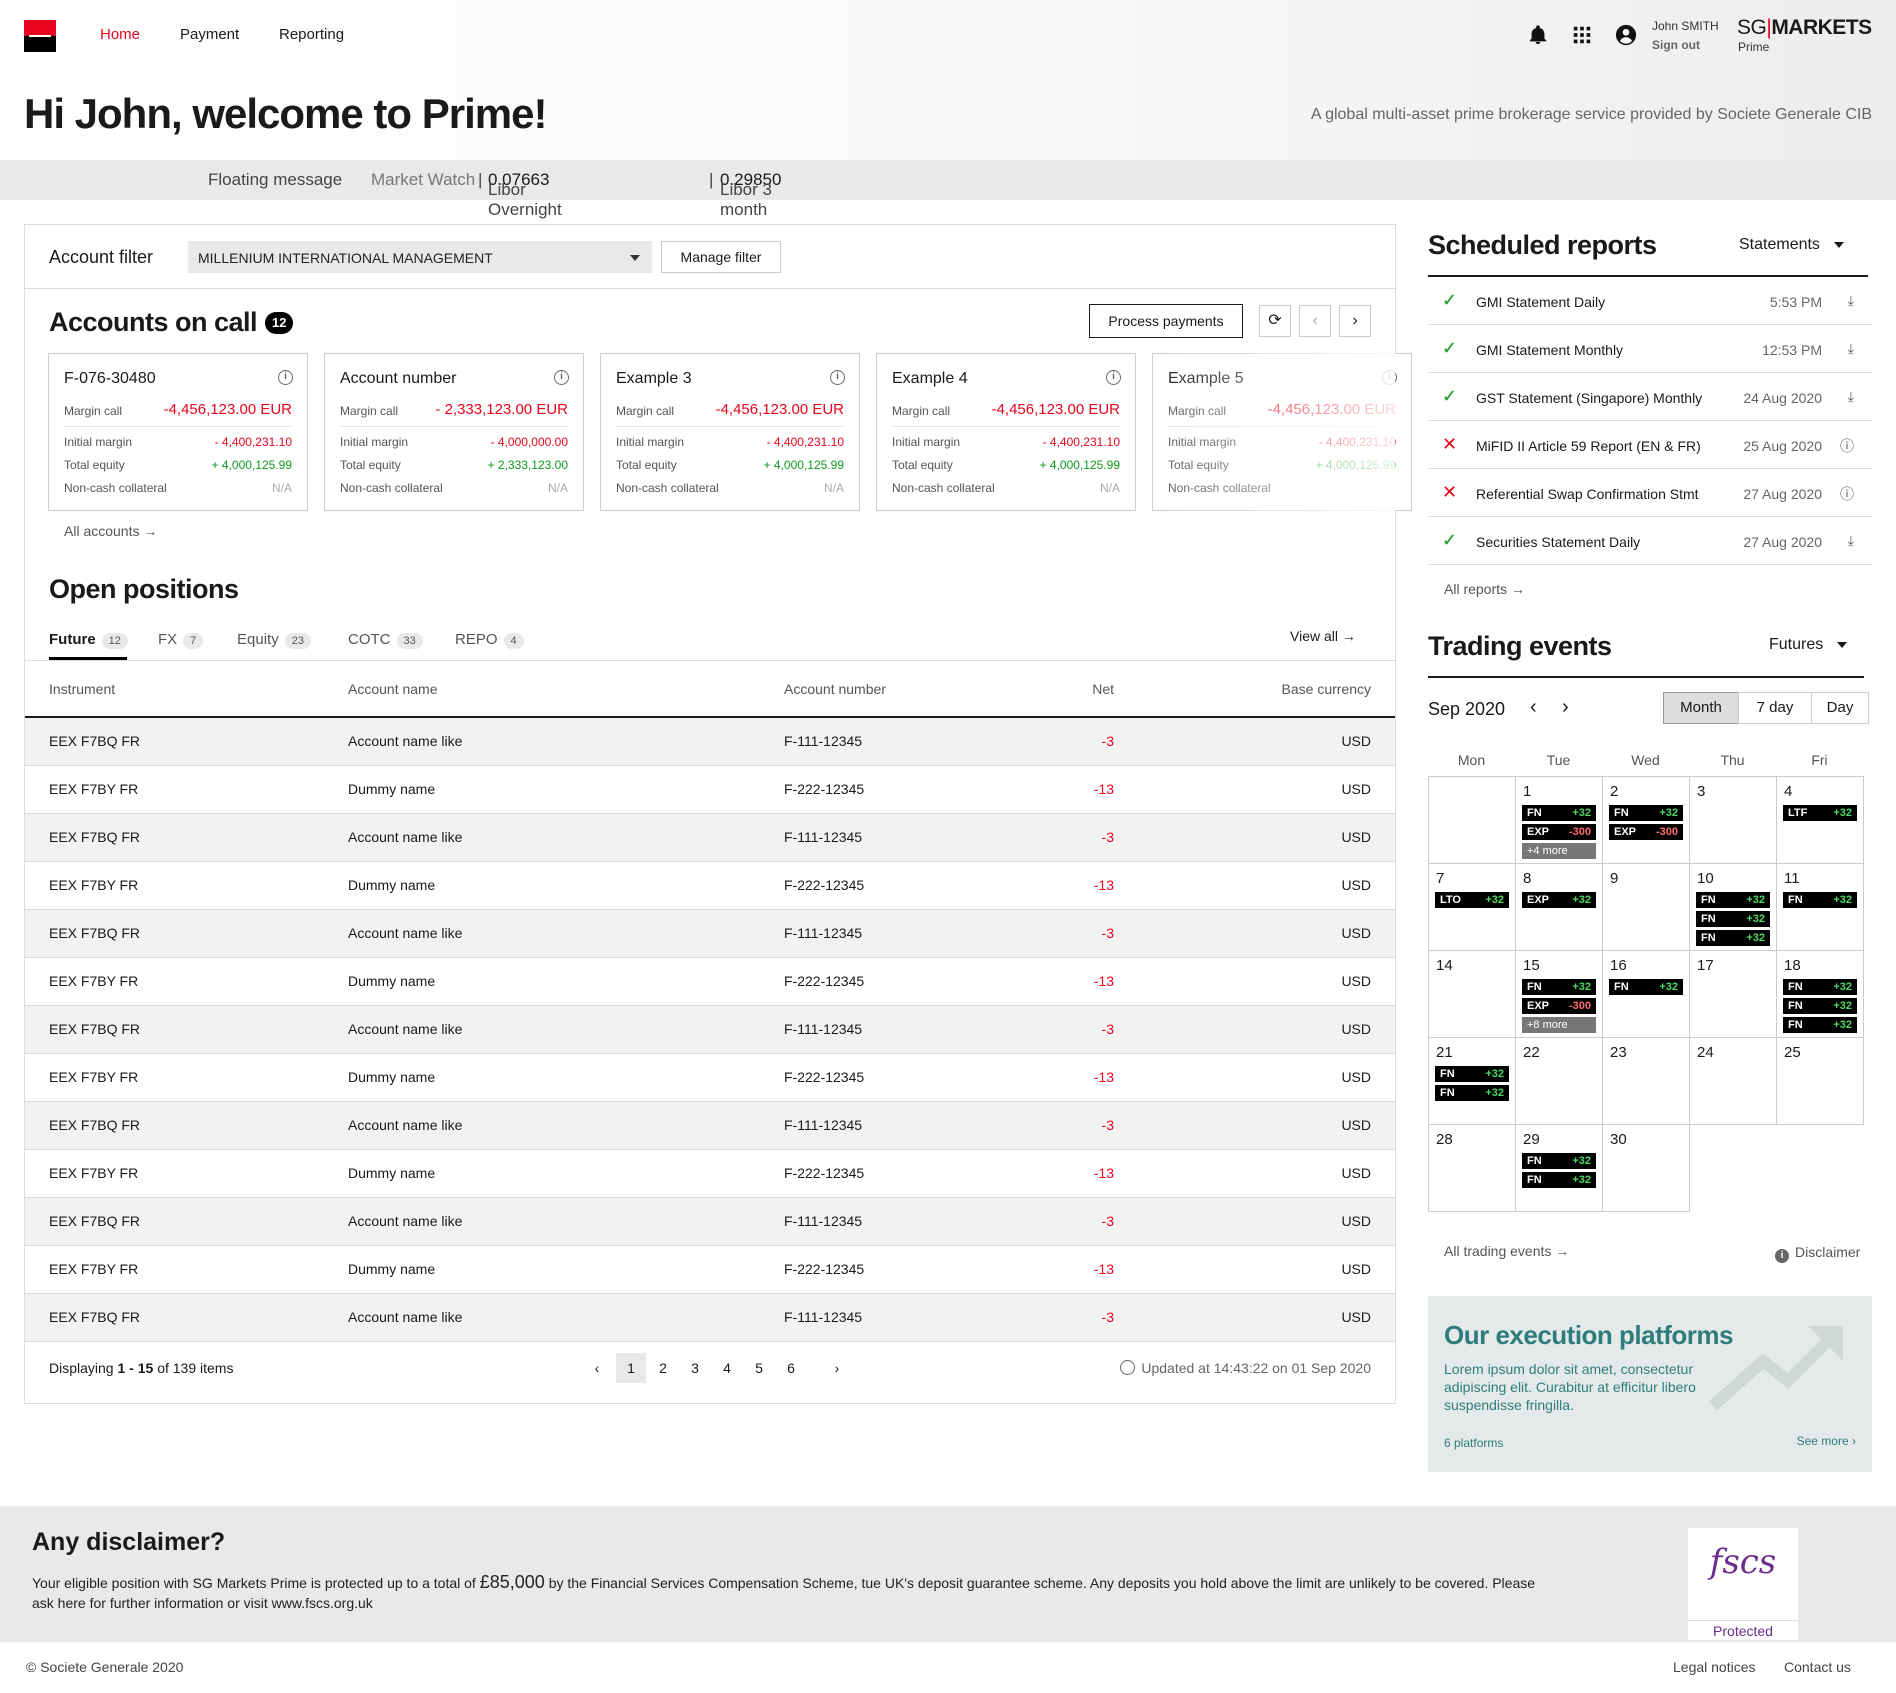  What do you see at coordinates (1582, 35) in the screenshot?
I see `apps-grid-icon` at bounding box center [1582, 35].